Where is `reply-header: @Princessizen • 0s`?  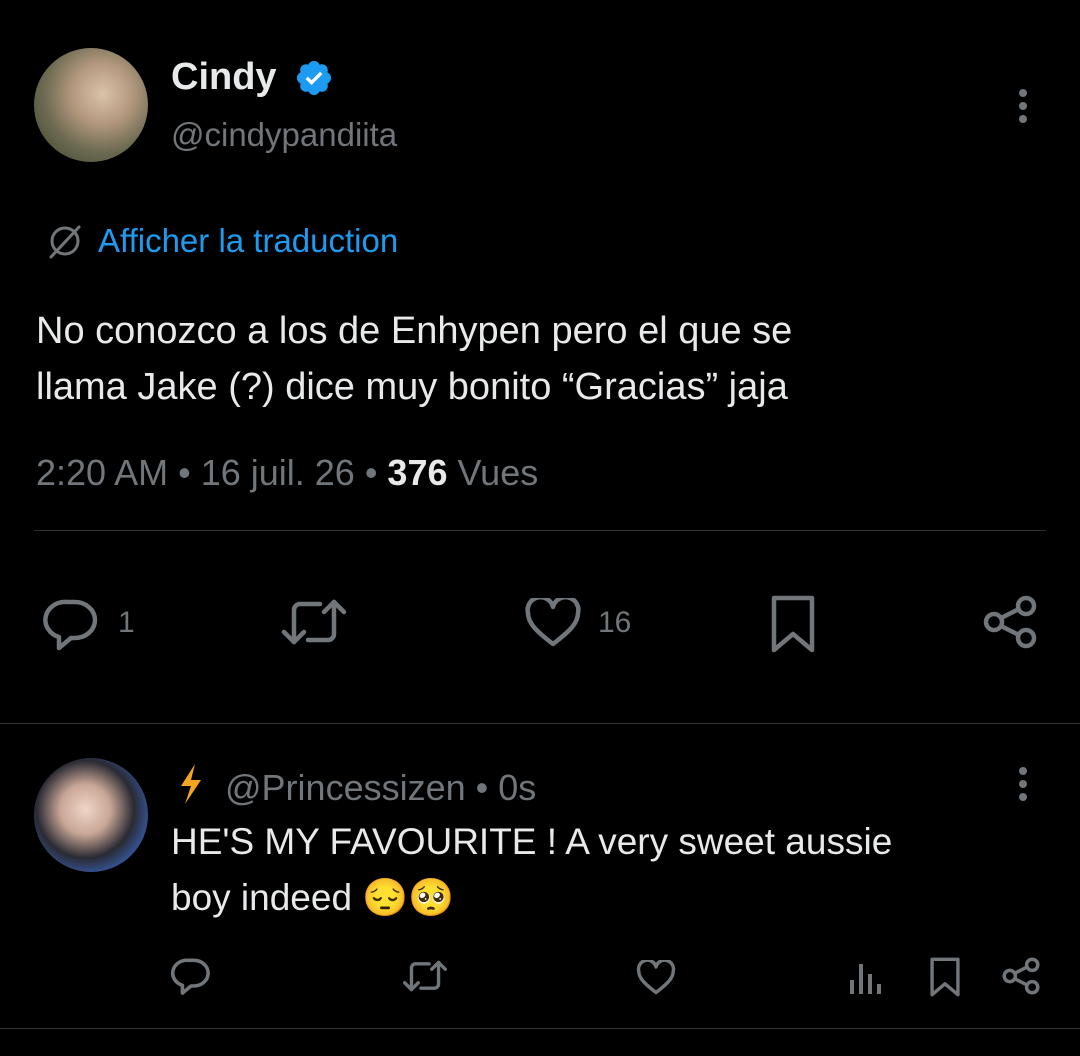 reply-header: @Princessizen • 0s is located at coordinates (353, 785).